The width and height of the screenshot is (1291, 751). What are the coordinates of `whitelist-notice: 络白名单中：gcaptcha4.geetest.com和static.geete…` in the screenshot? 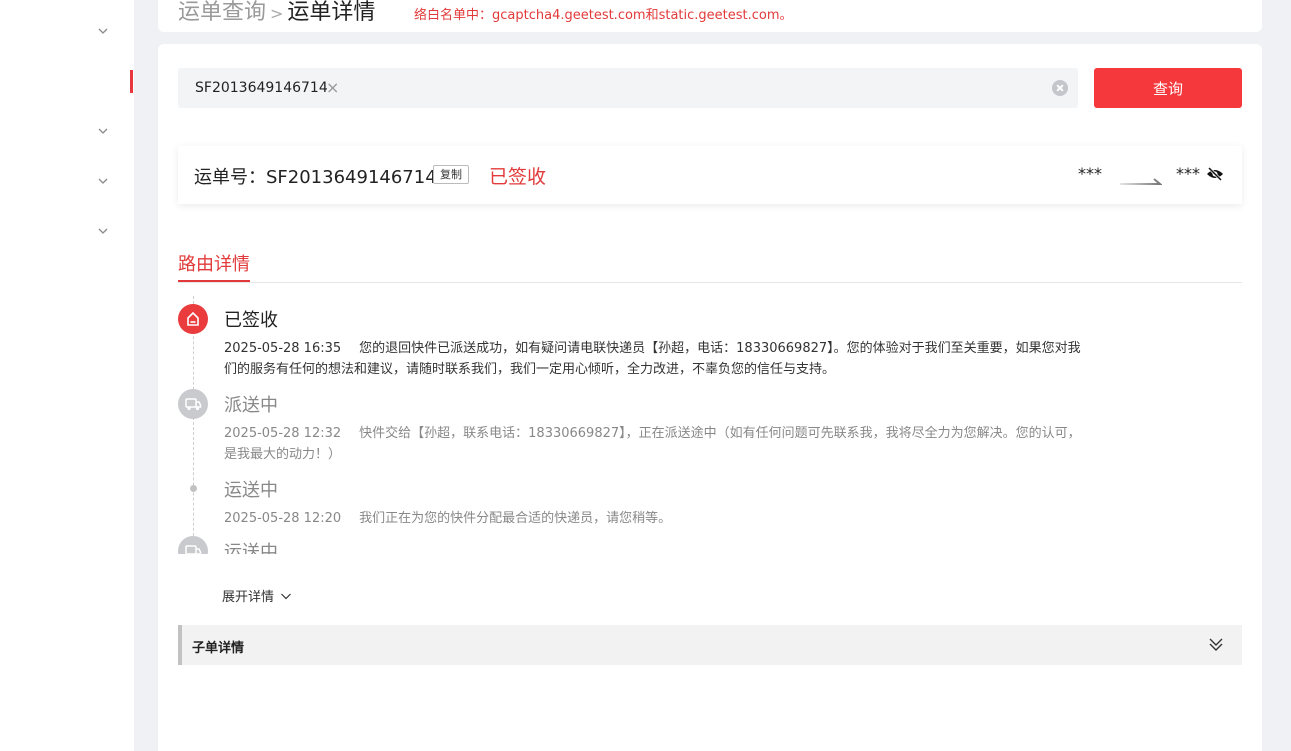 It's located at (603, 15).